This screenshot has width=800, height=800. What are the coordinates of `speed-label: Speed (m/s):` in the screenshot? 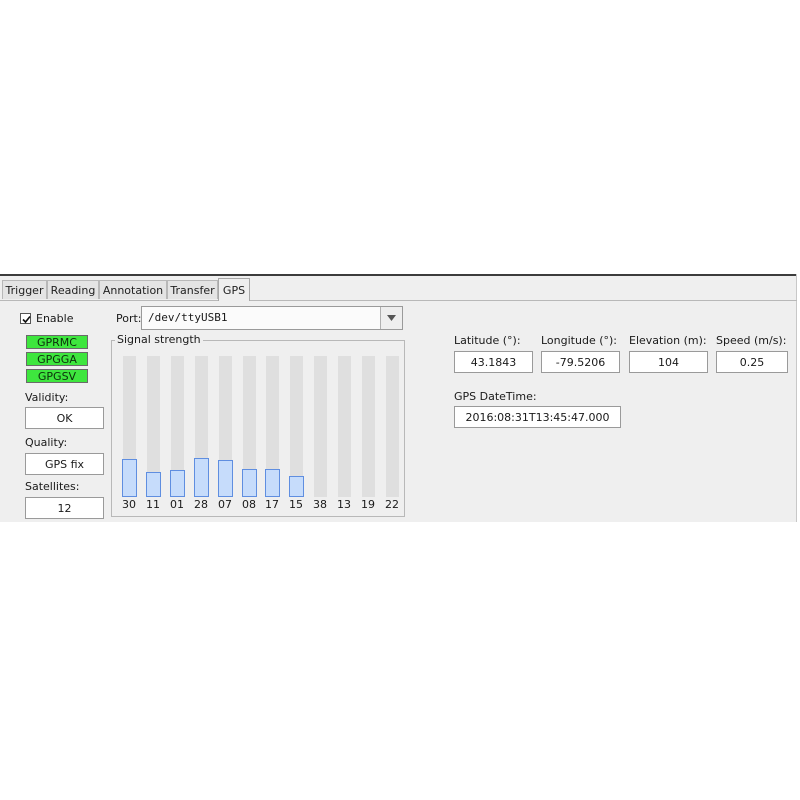 It's located at (751, 340).